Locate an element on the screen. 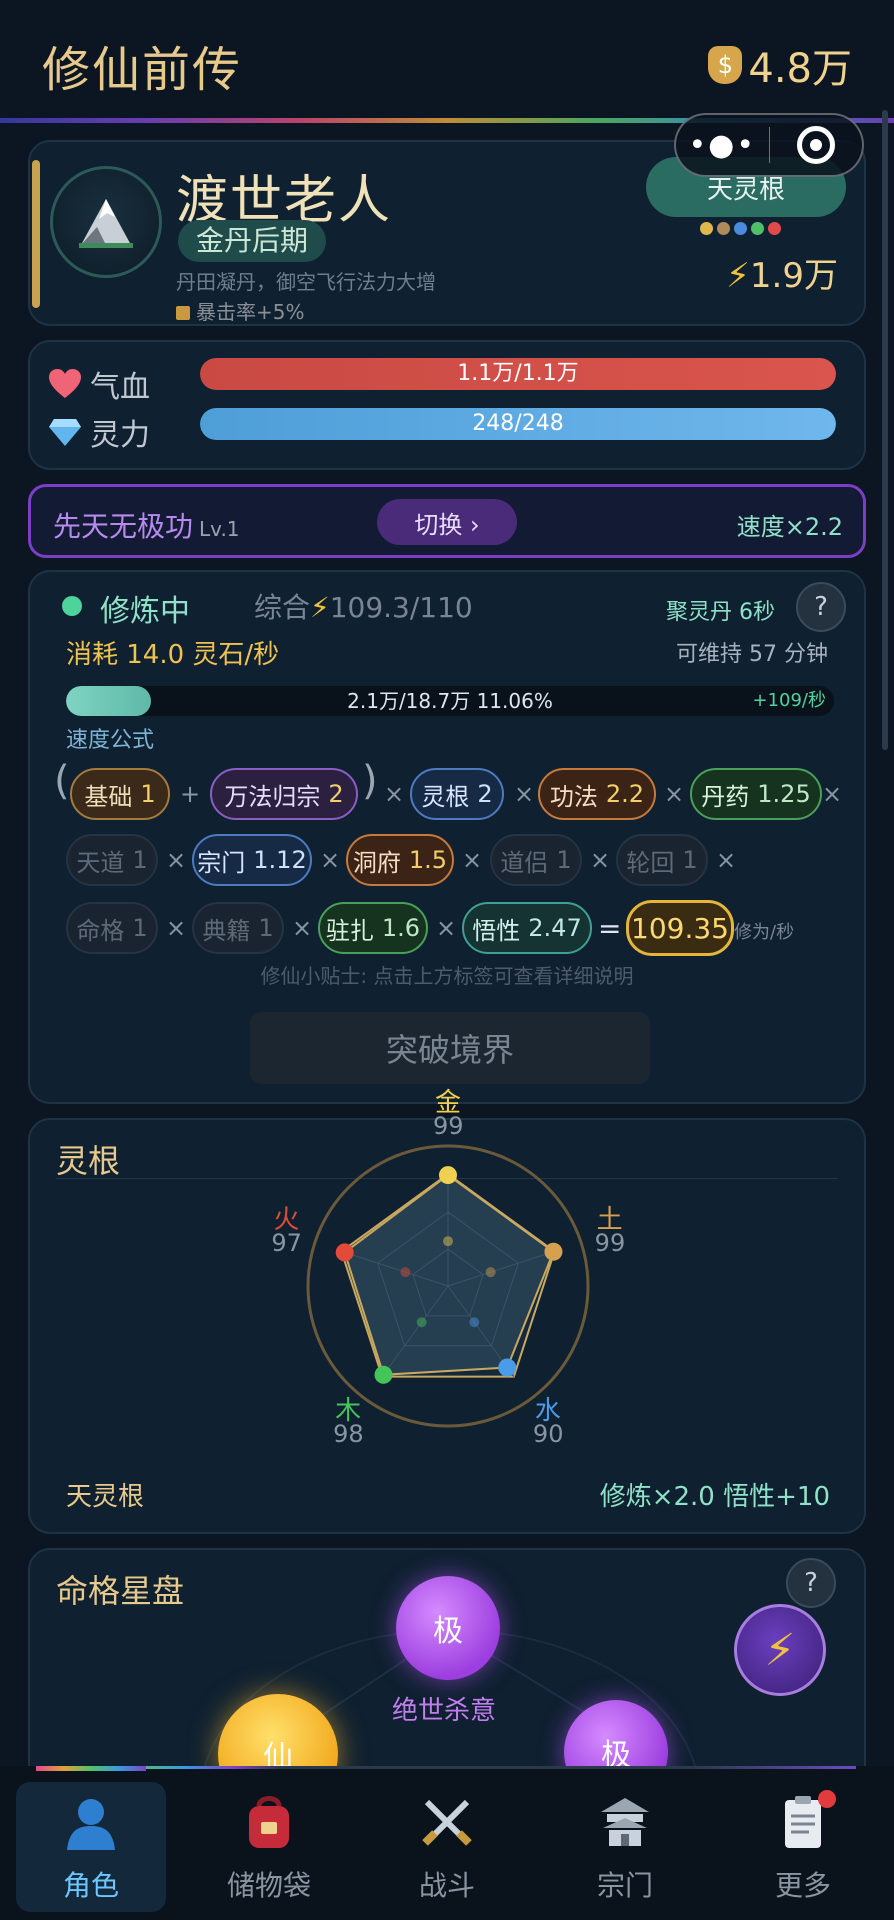 The image size is (894, 1920). nav-label: 更多 is located at coordinates (802, 1885).